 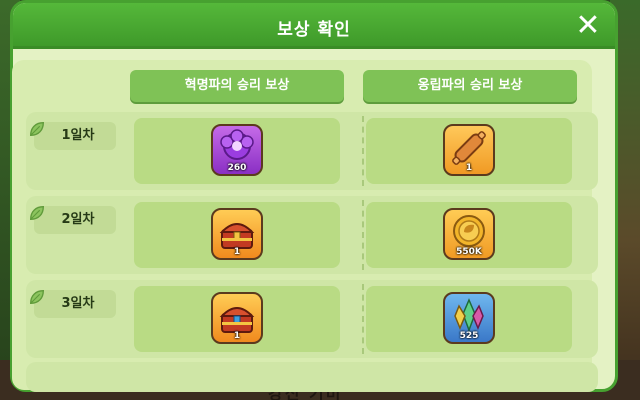 I want to click on column-header-revolution: 혁명파의 승리 보상, so click(x=237, y=86).